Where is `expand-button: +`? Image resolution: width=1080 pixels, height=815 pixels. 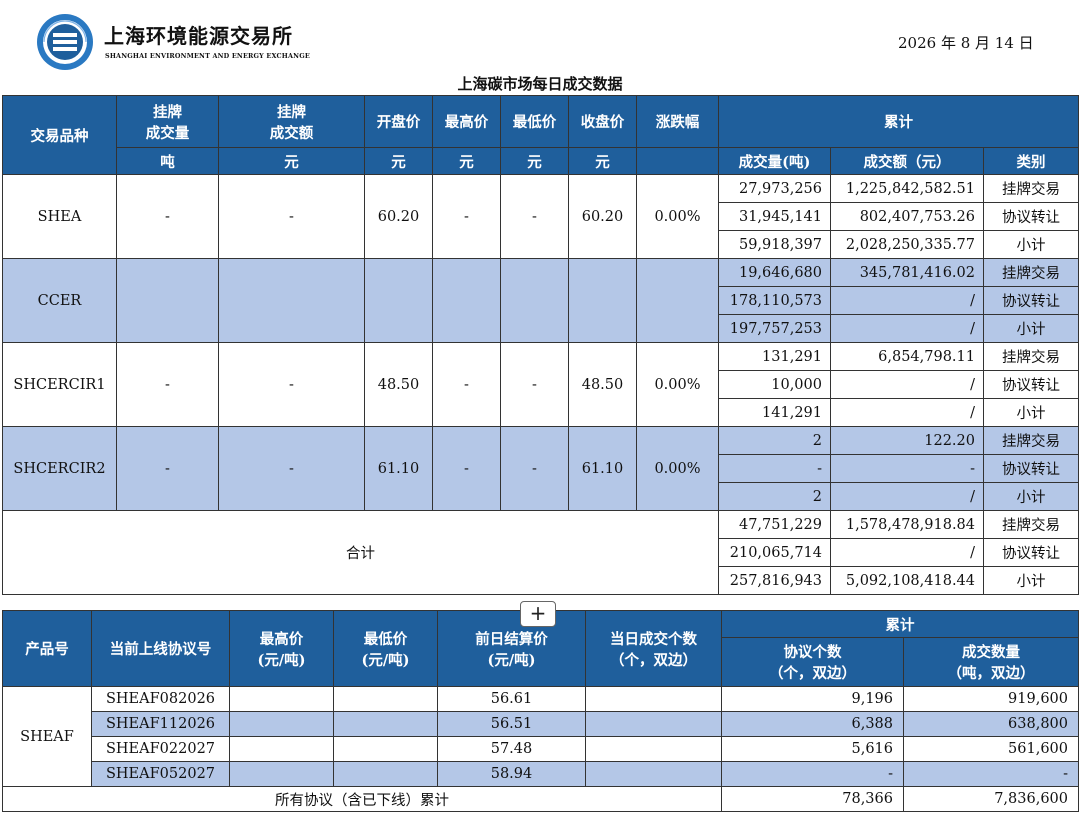
expand-button: + is located at coordinates (538, 614).